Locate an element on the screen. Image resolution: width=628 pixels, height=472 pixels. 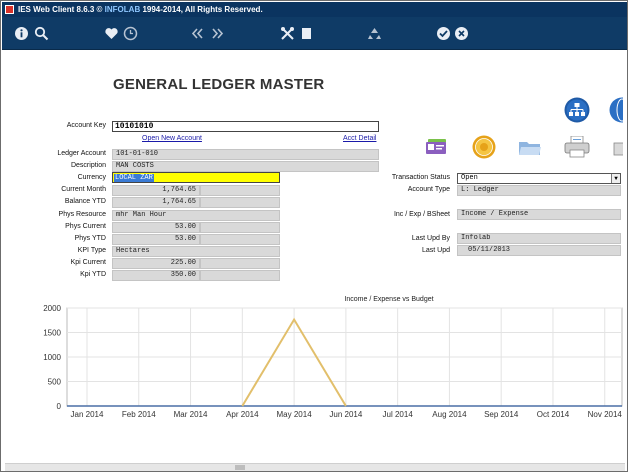
chart-y-tick-label: 1500 is located at coordinates (52, 333).